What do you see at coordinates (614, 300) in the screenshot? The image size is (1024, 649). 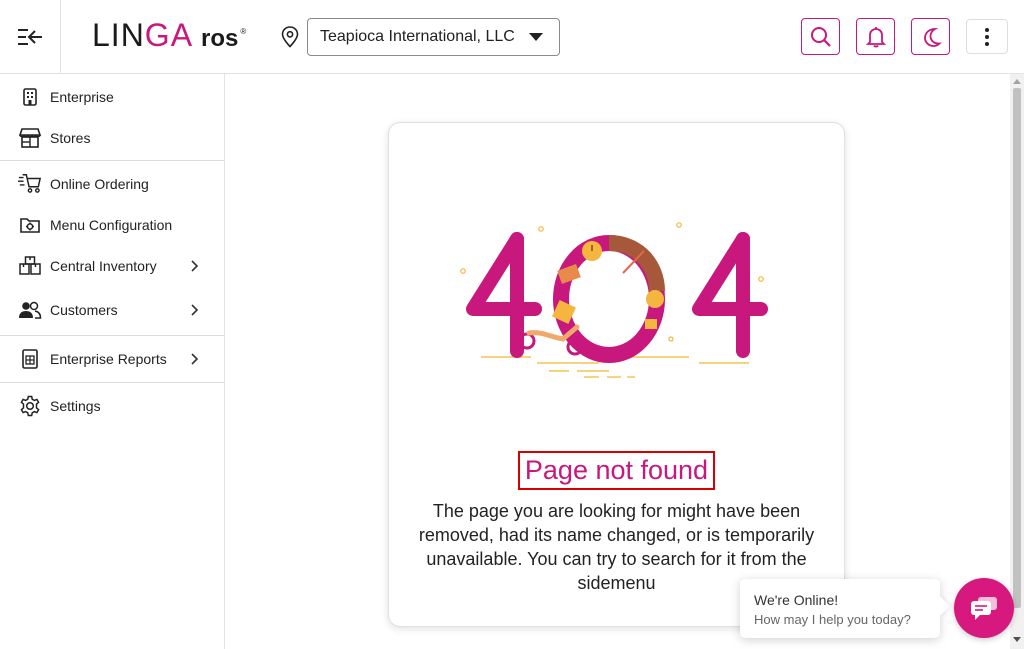 I see `404-illustration` at bounding box center [614, 300].